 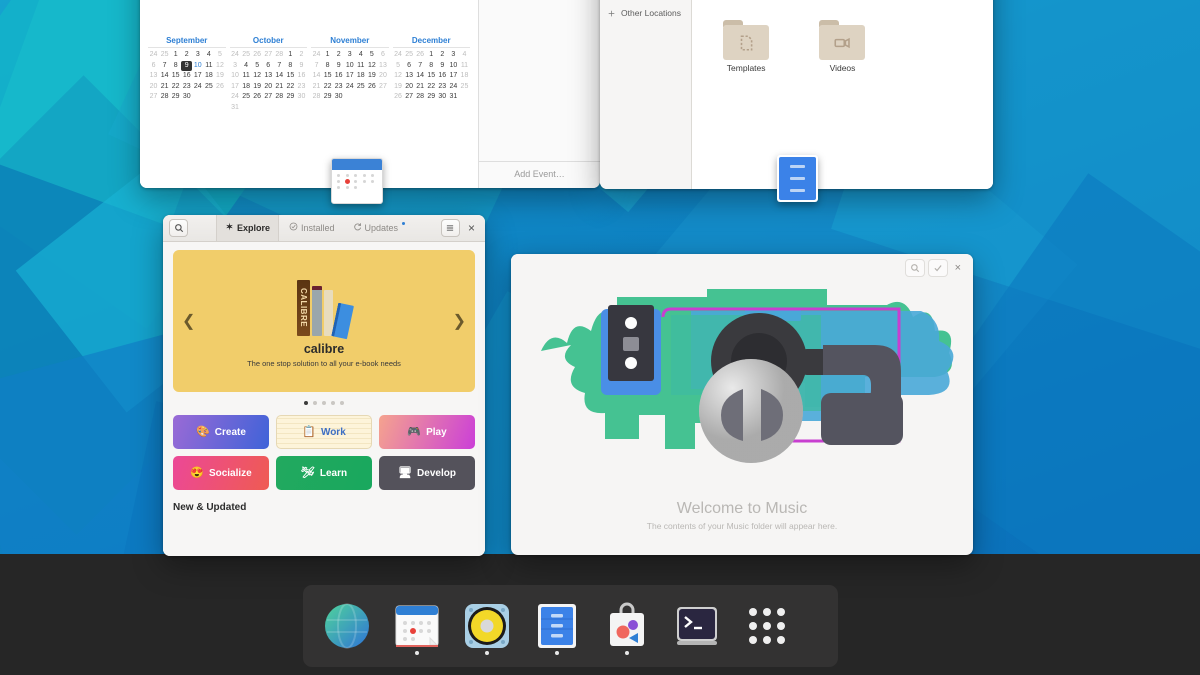 I want to click on folder-item: Public, so click(x=939, y=10).